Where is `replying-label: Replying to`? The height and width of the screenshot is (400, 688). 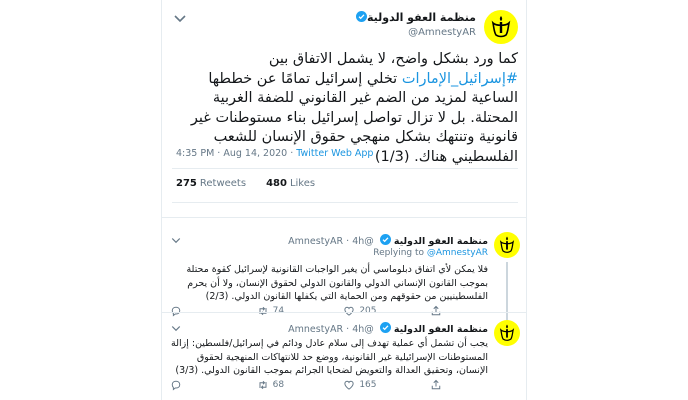
replying-label: Replying to is located at coordinates (400, 253).